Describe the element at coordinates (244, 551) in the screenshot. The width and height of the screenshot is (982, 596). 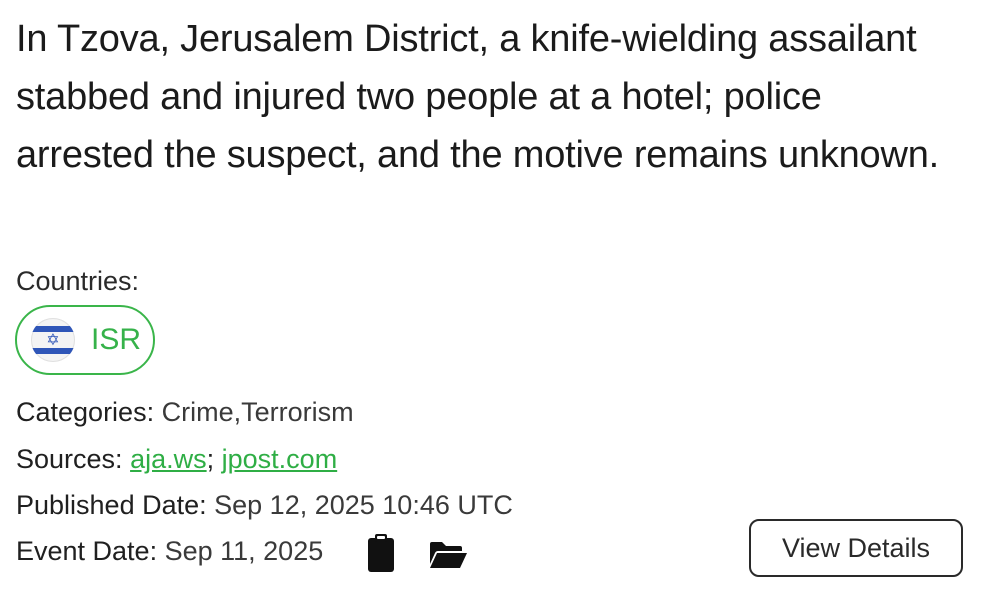
I see `event-date-value: Sep 11, 2025` at that location.